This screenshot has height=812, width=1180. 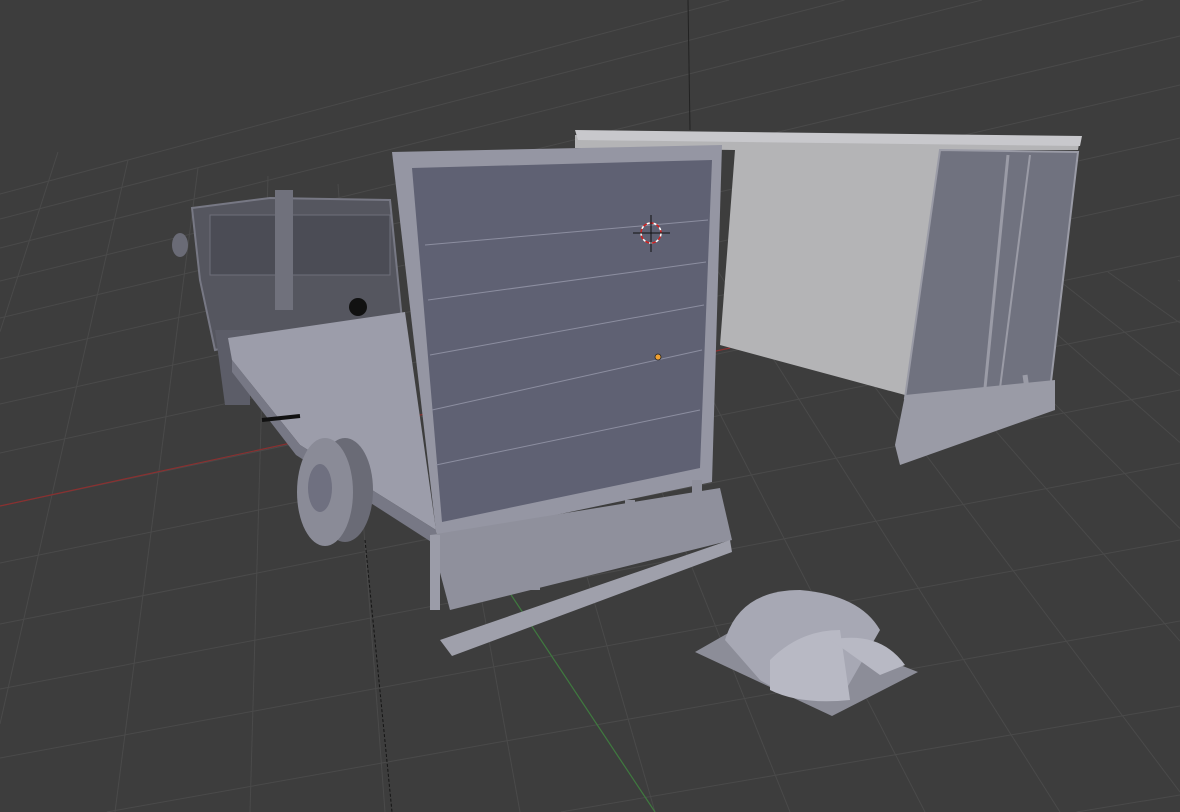 I want to click on fifth-wheel, so click(x=806, y=653).